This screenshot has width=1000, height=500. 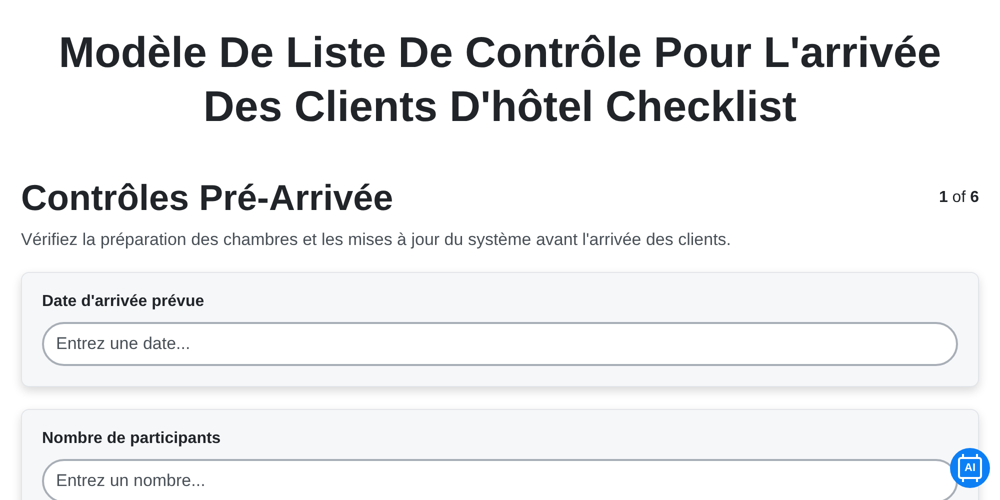 What do you see at coordinates (376, 240) in the screenshot?
I see `section-description: Vérifiez la préparation des chambres et les mises à jour du système avant l'arrivée des clients.` at bounding box center [376, 240].